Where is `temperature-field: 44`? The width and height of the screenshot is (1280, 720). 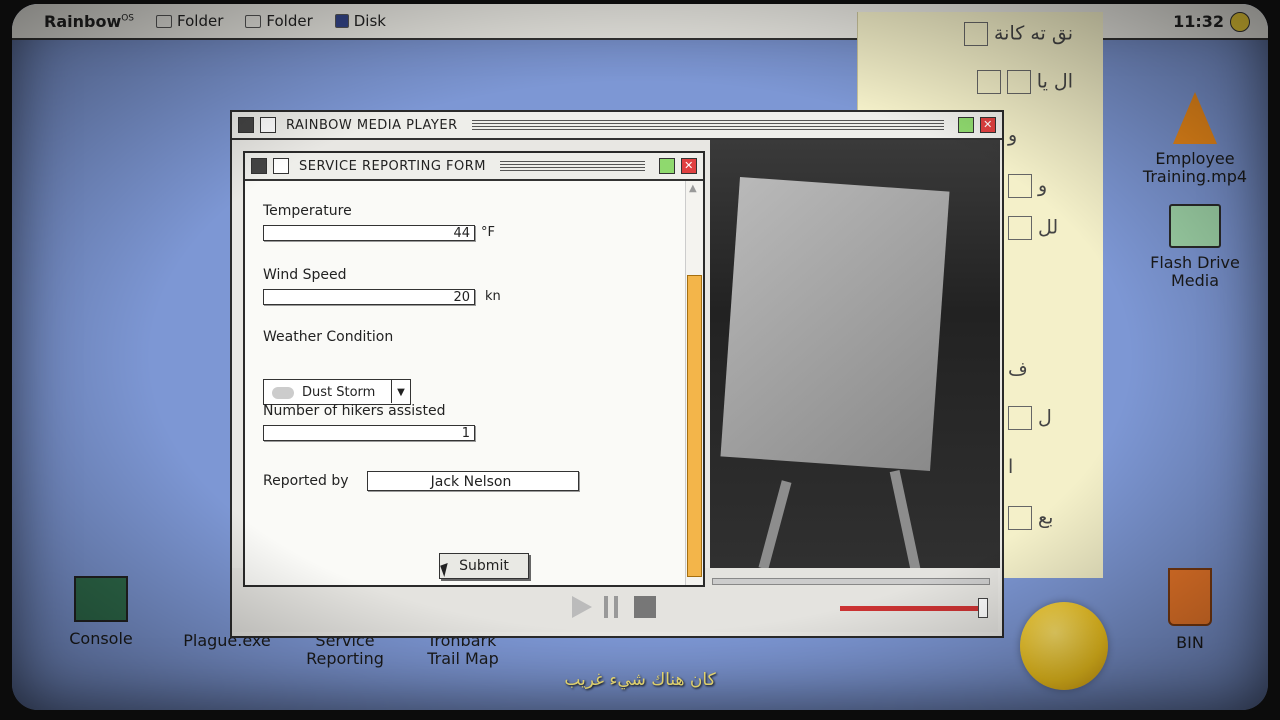
temperature-field: 44 is located at coordinates (369, 233).